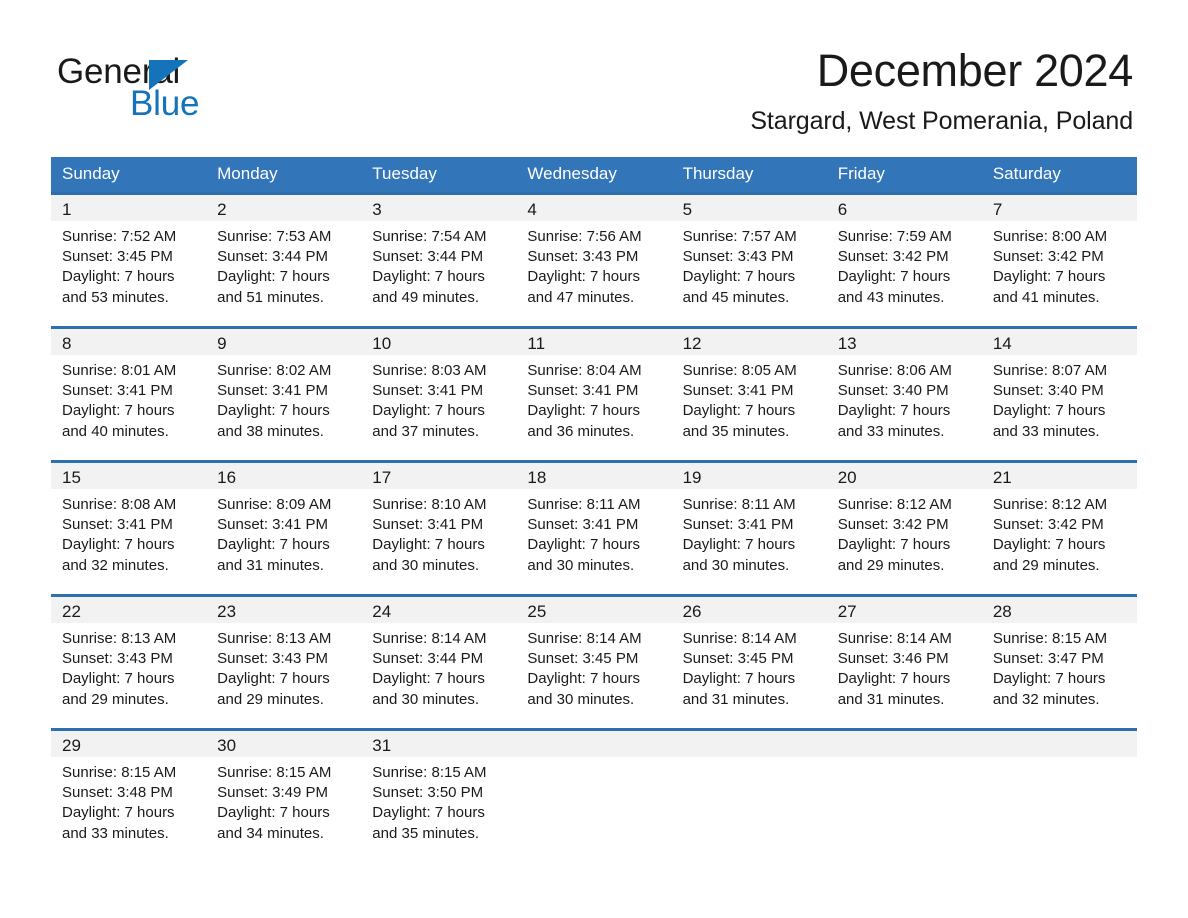  Describe the element at coordinates (439, 474) in the screenshot. I see `day-number: 17` at that location.